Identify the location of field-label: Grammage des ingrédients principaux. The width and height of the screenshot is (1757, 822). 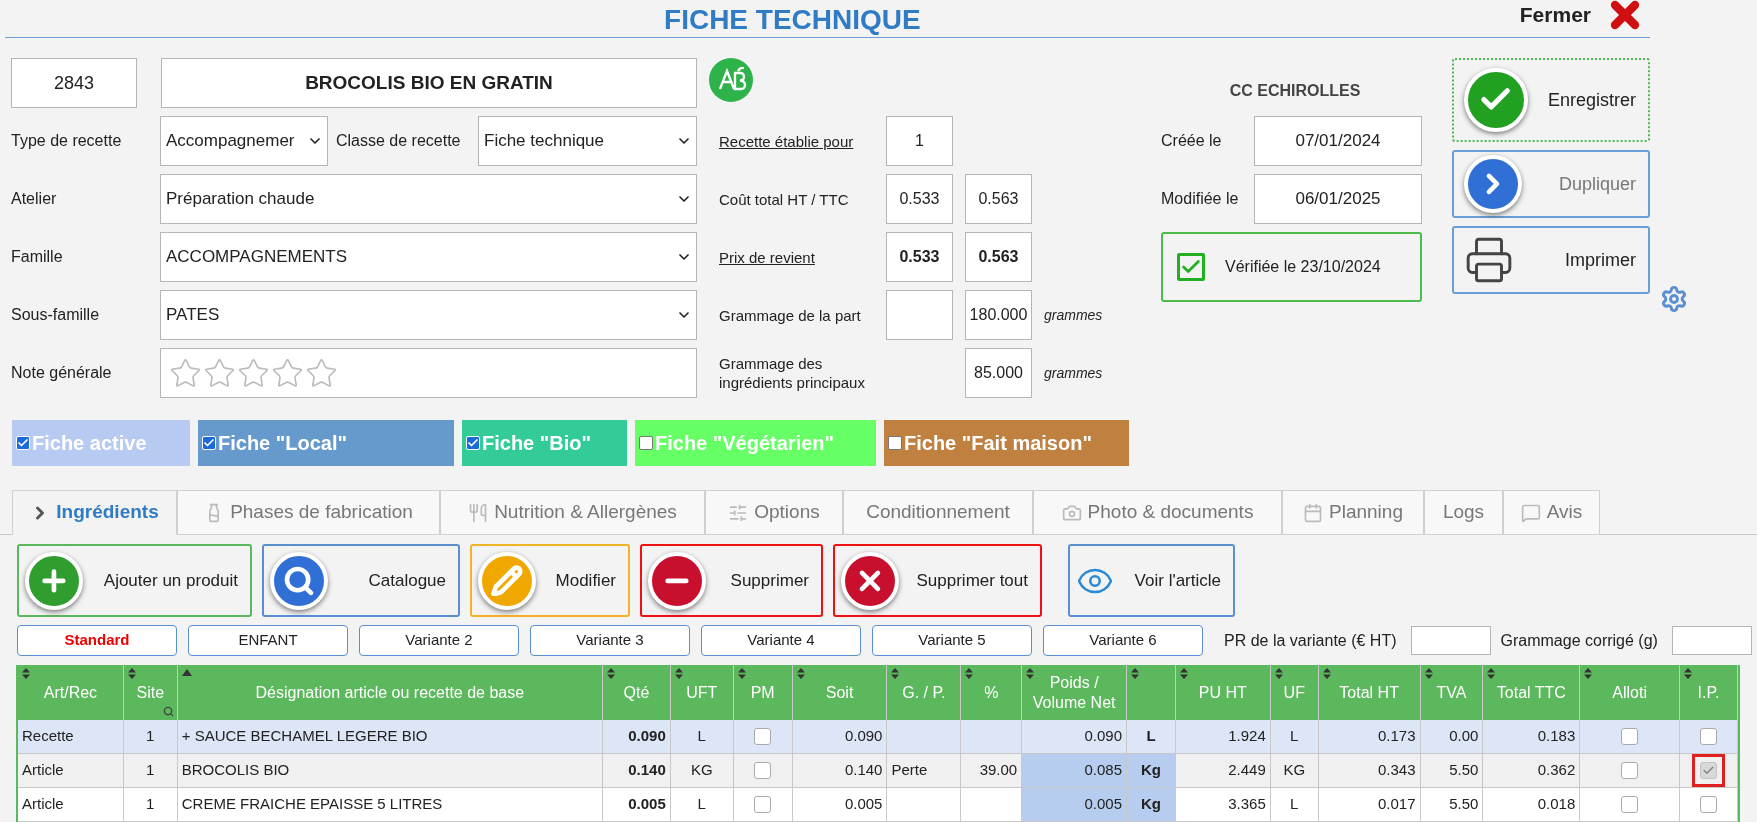
(792, 373).